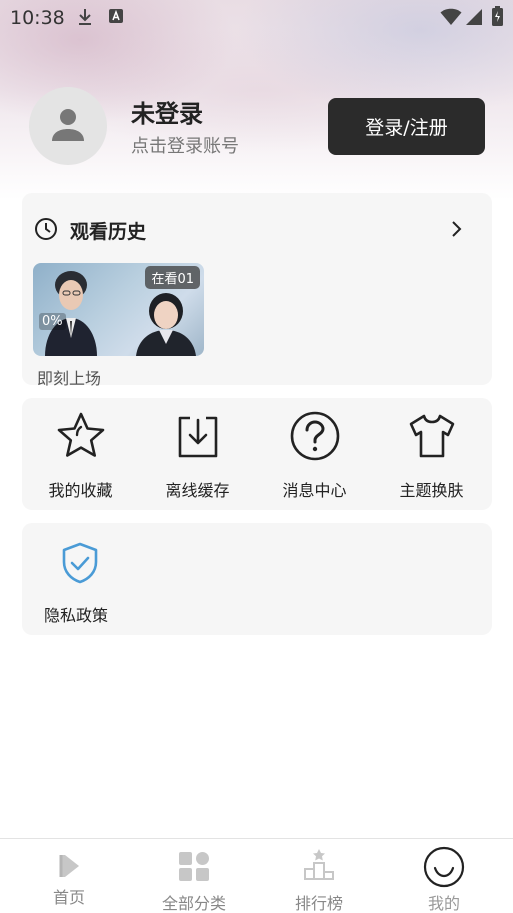 The image size is (513, 913). What do you see at coordinates (431, 436) in the screenshot?
I see `shirt-icon` at bounding box center [431, 436].